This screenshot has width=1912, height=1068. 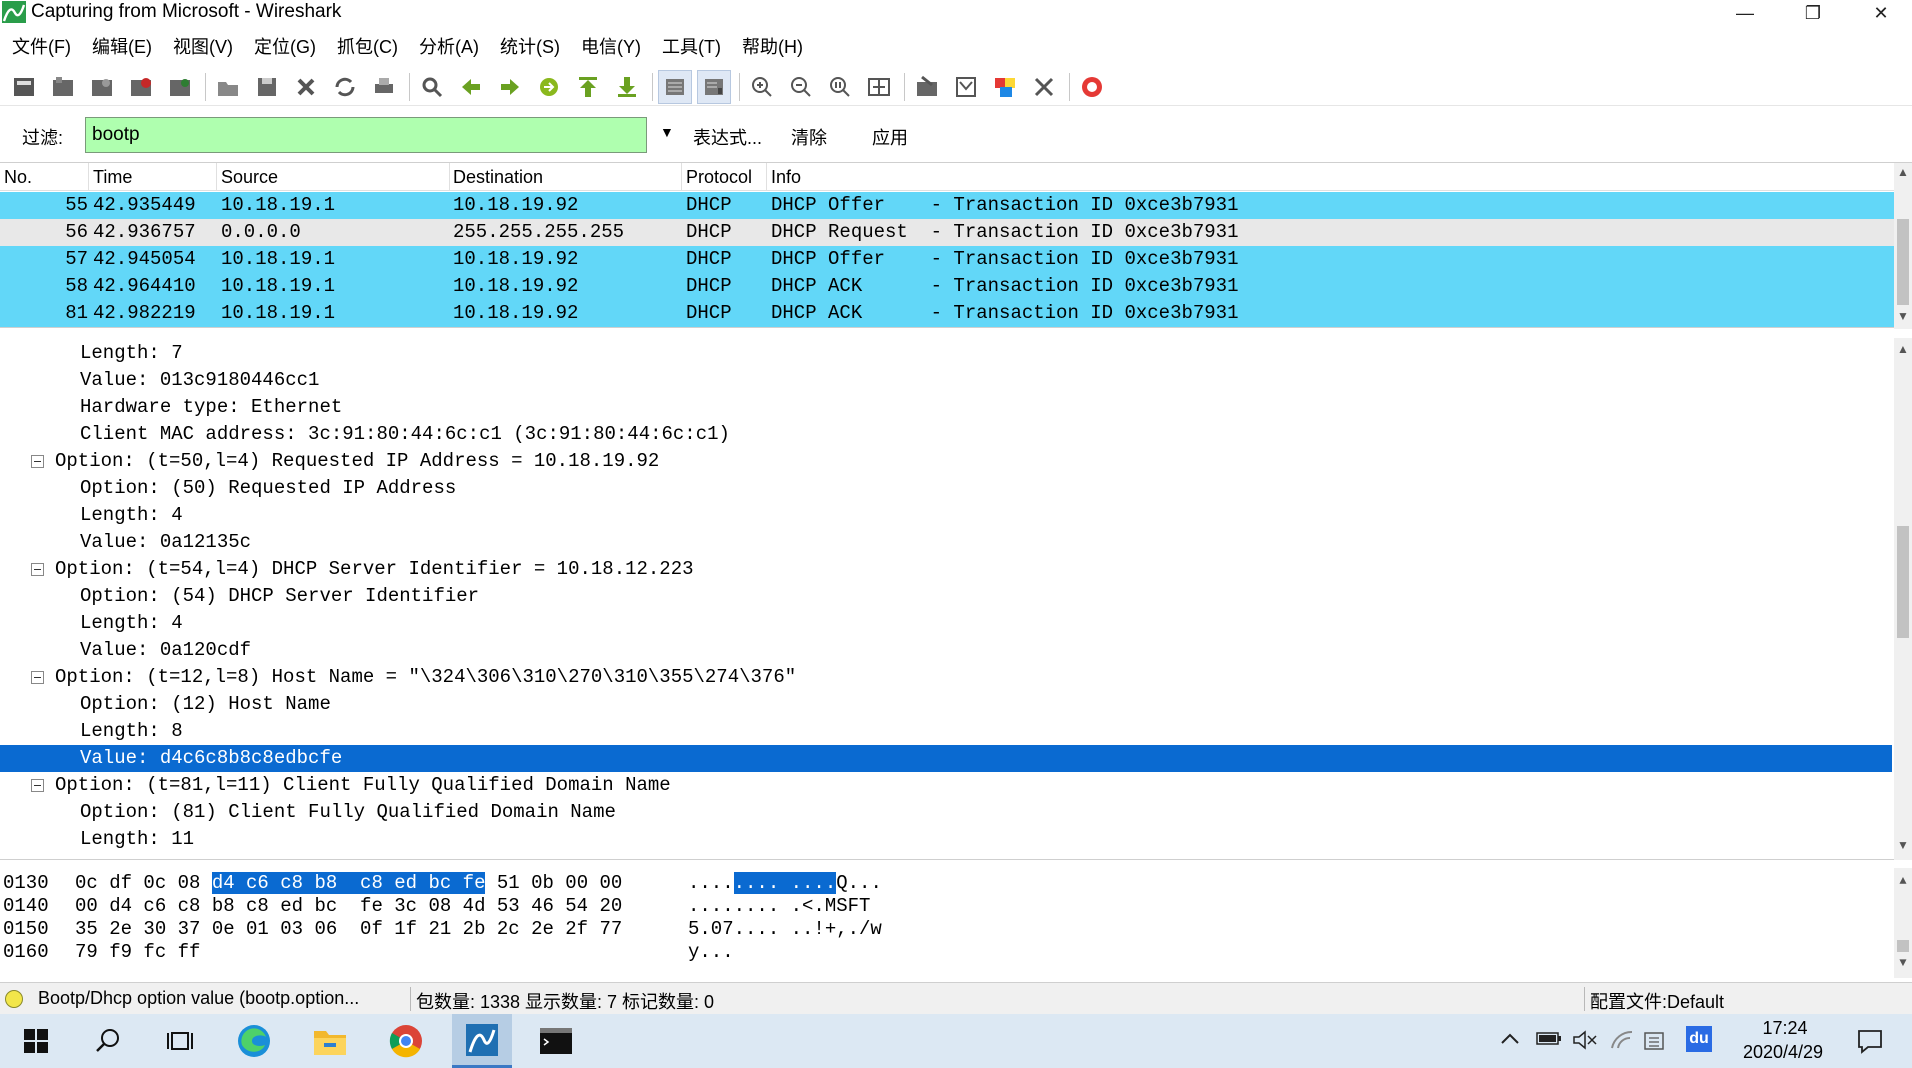 What do you see at coordinates (946, 731) in the screenshot?
I see `detail-line: Length: 8` at bounding box center [946, 731].